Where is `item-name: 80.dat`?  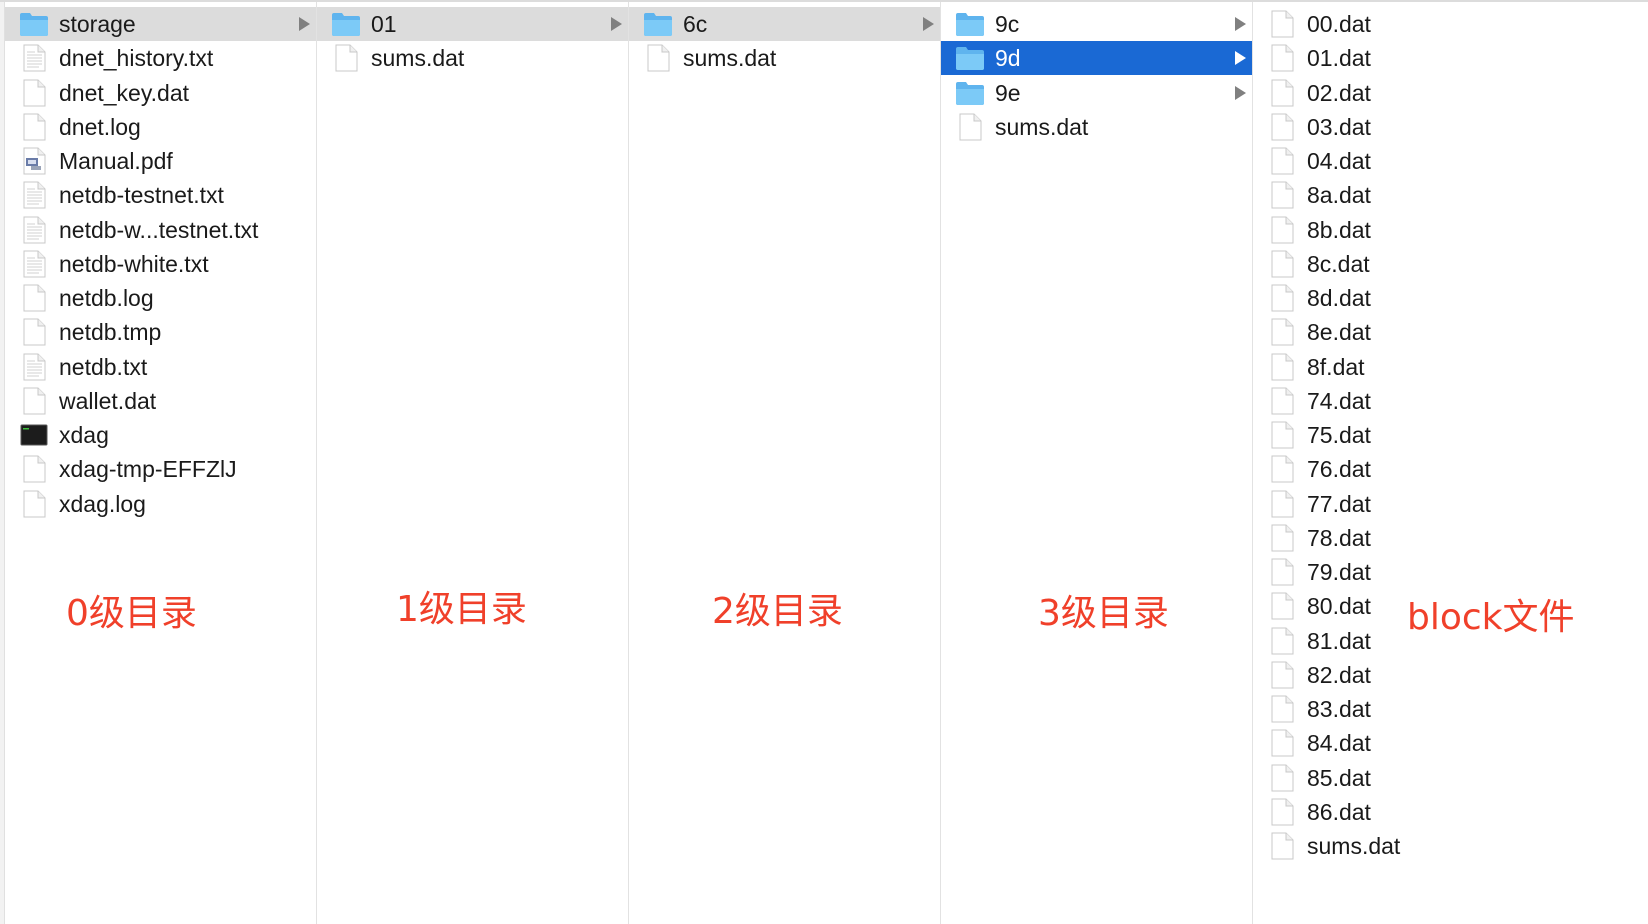
item-name: 80.dat is located at coordinates (1339, 606).